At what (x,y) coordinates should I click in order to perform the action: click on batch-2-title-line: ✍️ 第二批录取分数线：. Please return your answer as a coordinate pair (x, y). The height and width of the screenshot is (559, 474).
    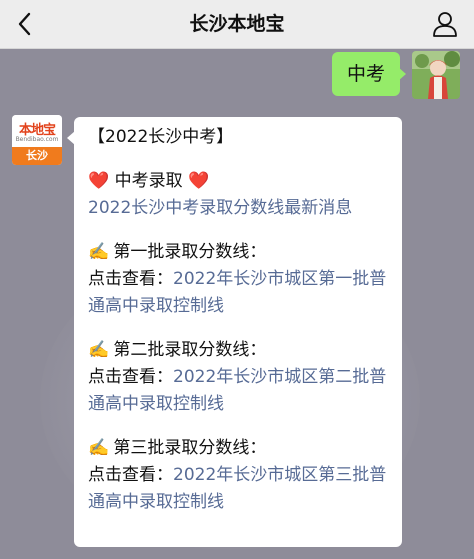
    Looking at the image, I should click on (238, 350).